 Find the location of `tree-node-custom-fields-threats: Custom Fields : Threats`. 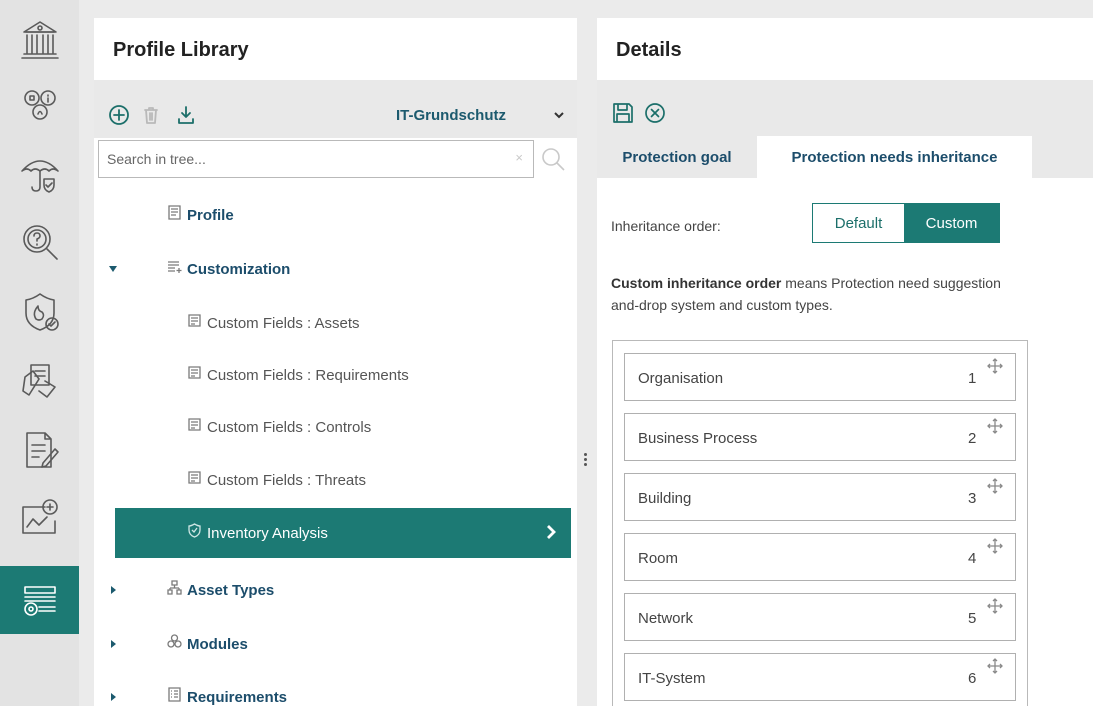

tree-node-custom-fields-threats: Custom Fields : Threats is located at coordinates (335, 480).